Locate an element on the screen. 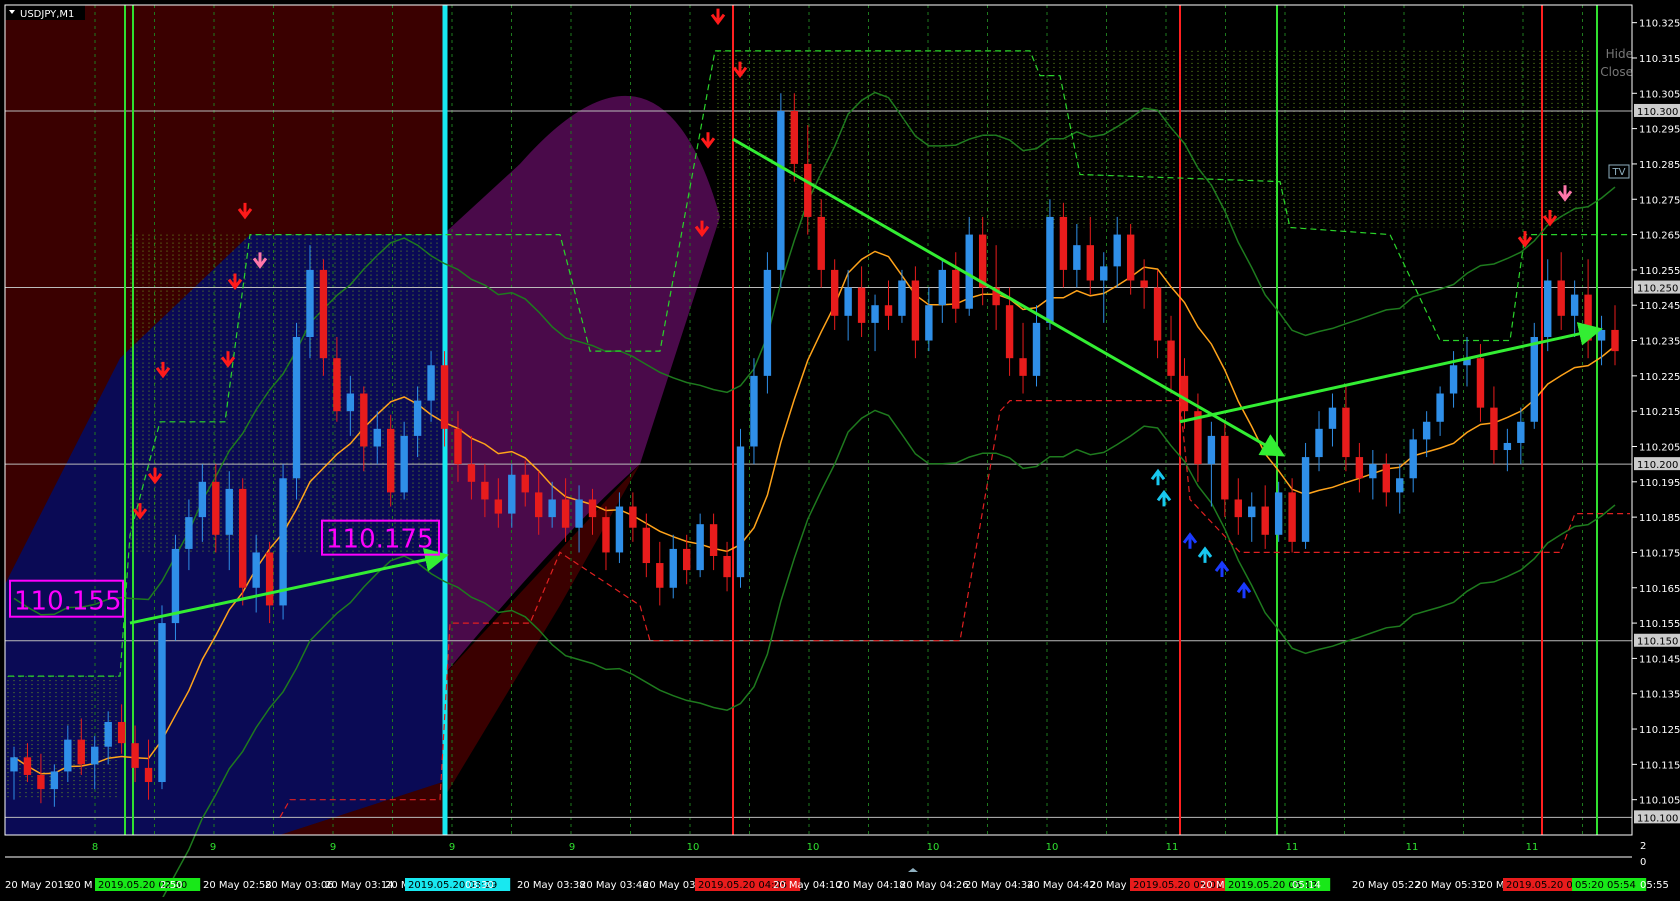  level-tag-label: 110.200 is located at coordinates (1657, 465).